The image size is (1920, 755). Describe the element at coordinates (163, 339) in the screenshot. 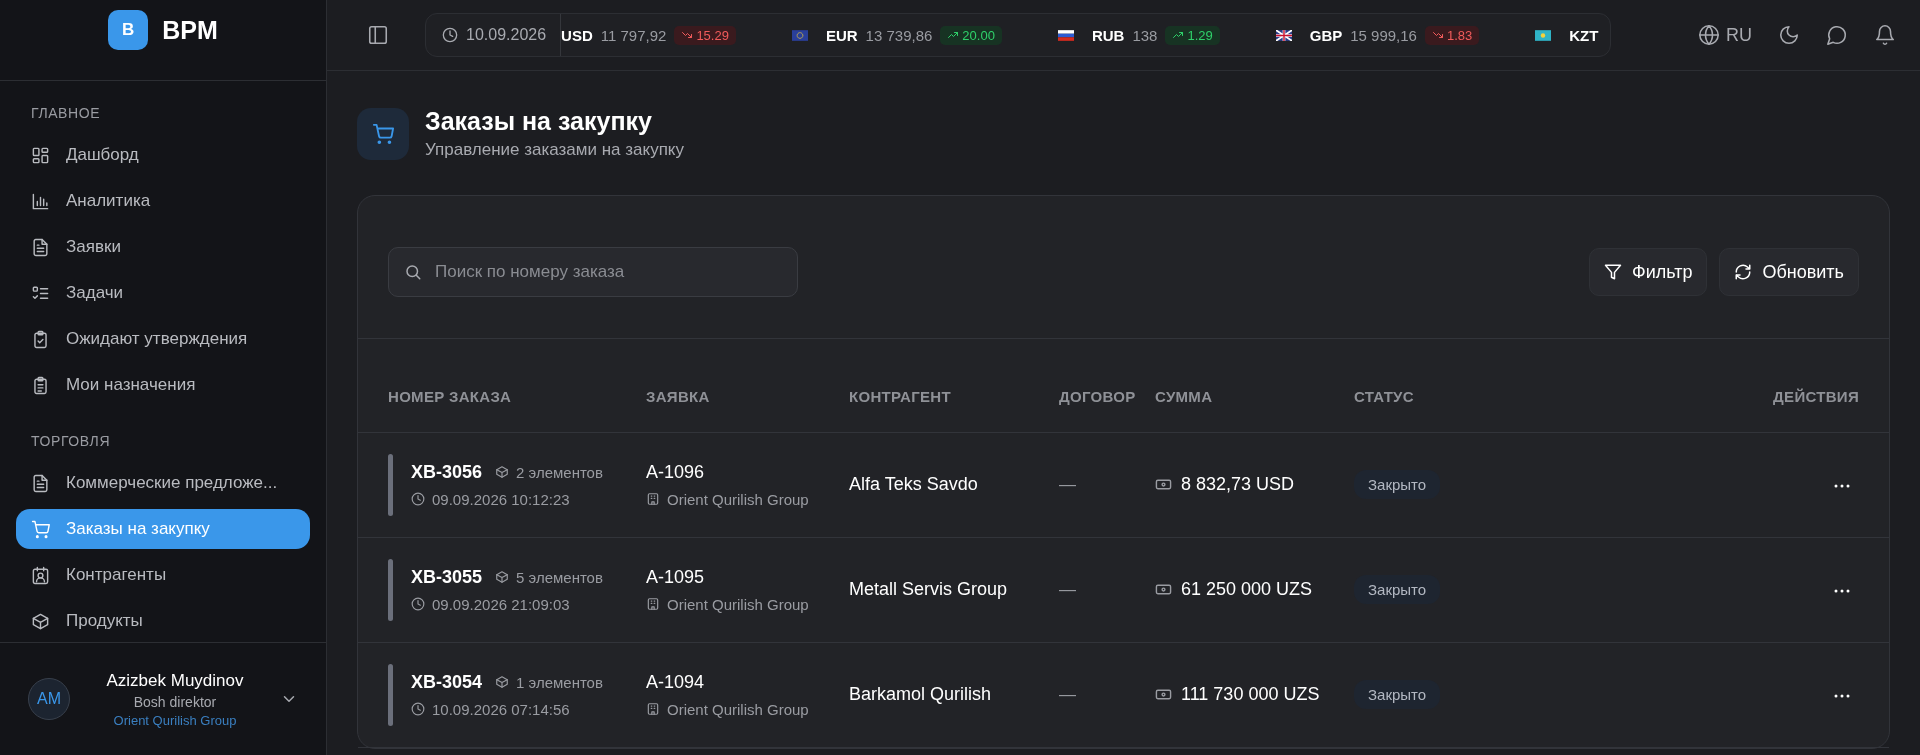

I see `sidebar-item: Ожидают утверждения` at that location.